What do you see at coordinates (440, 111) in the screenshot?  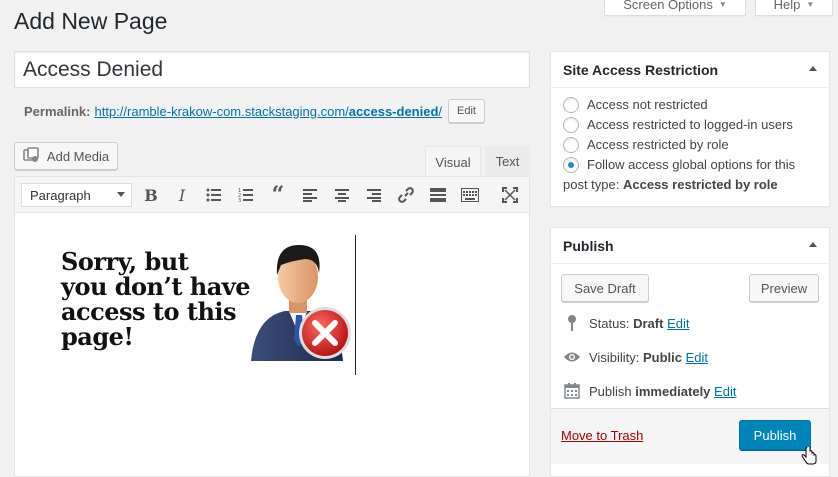 I see `permalink-url-trail: /` at bounding box center [440, 111].